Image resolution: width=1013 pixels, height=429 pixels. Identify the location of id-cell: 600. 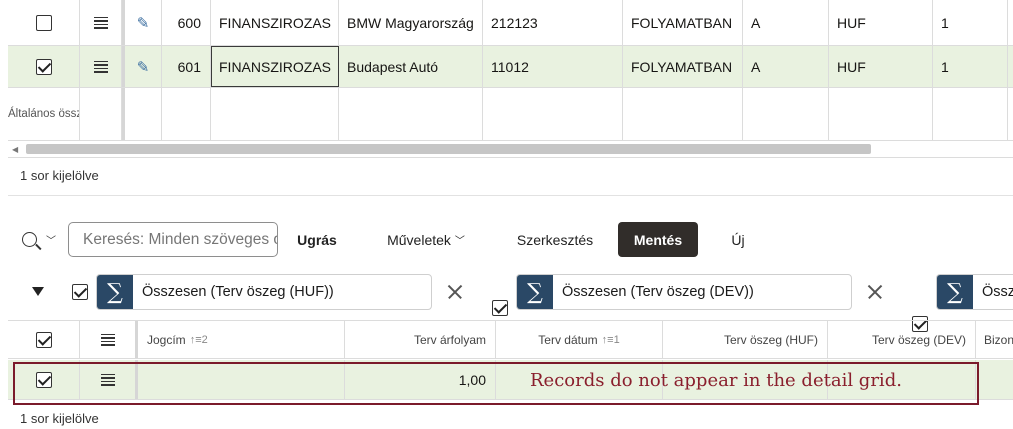
(186, 22).